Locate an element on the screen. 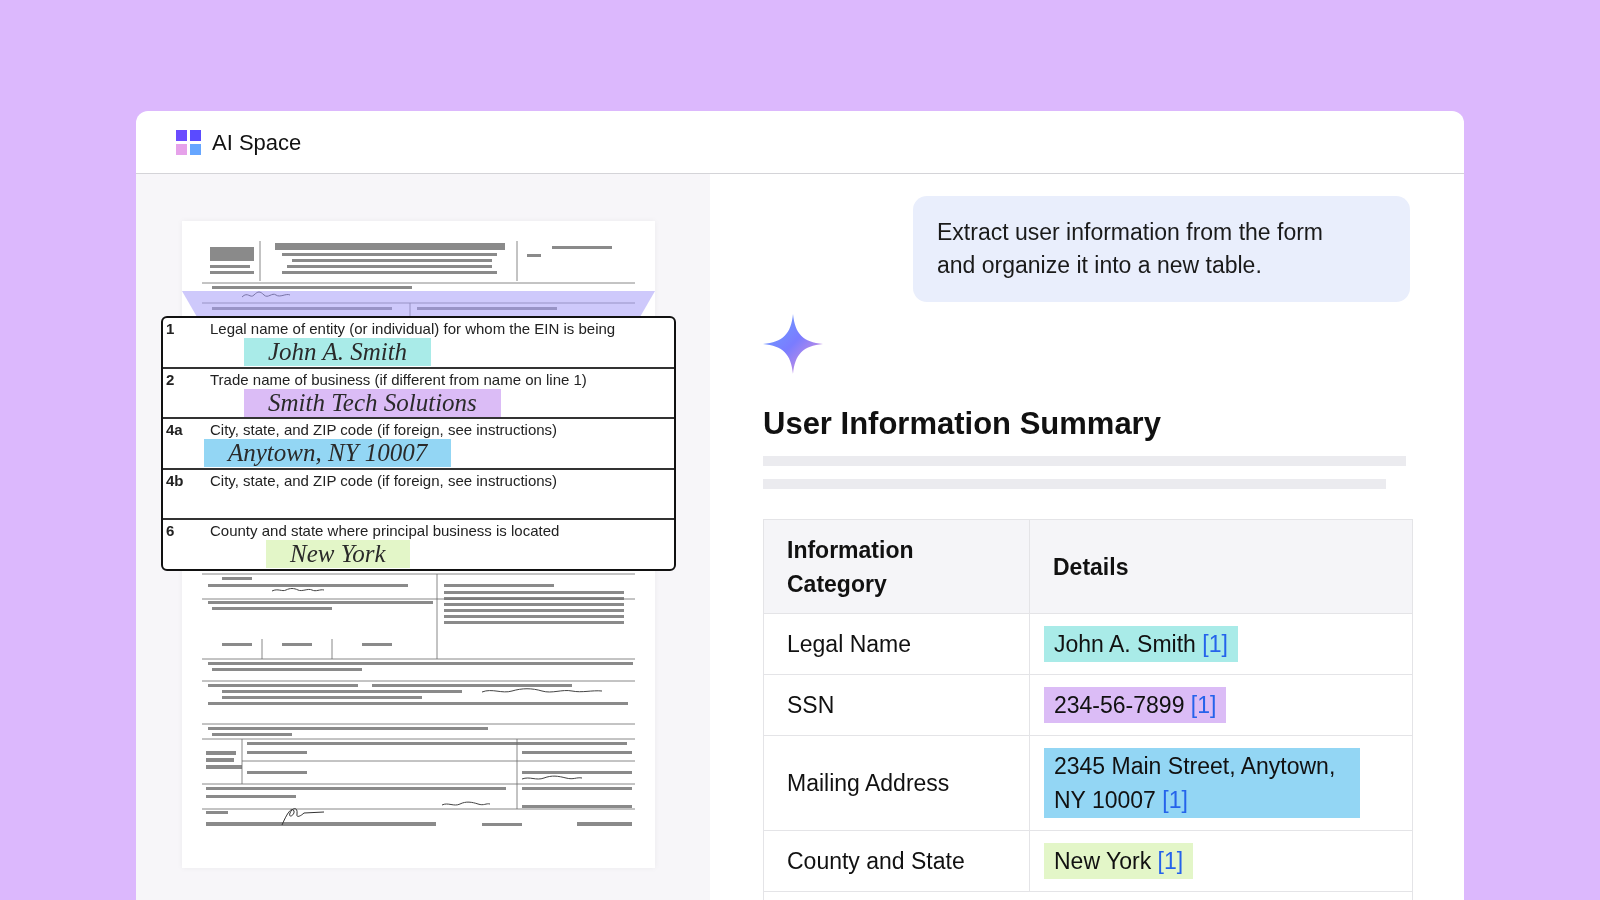 The image size is (1600, 900). line-number: 4b is located at coordinates (175, 480).